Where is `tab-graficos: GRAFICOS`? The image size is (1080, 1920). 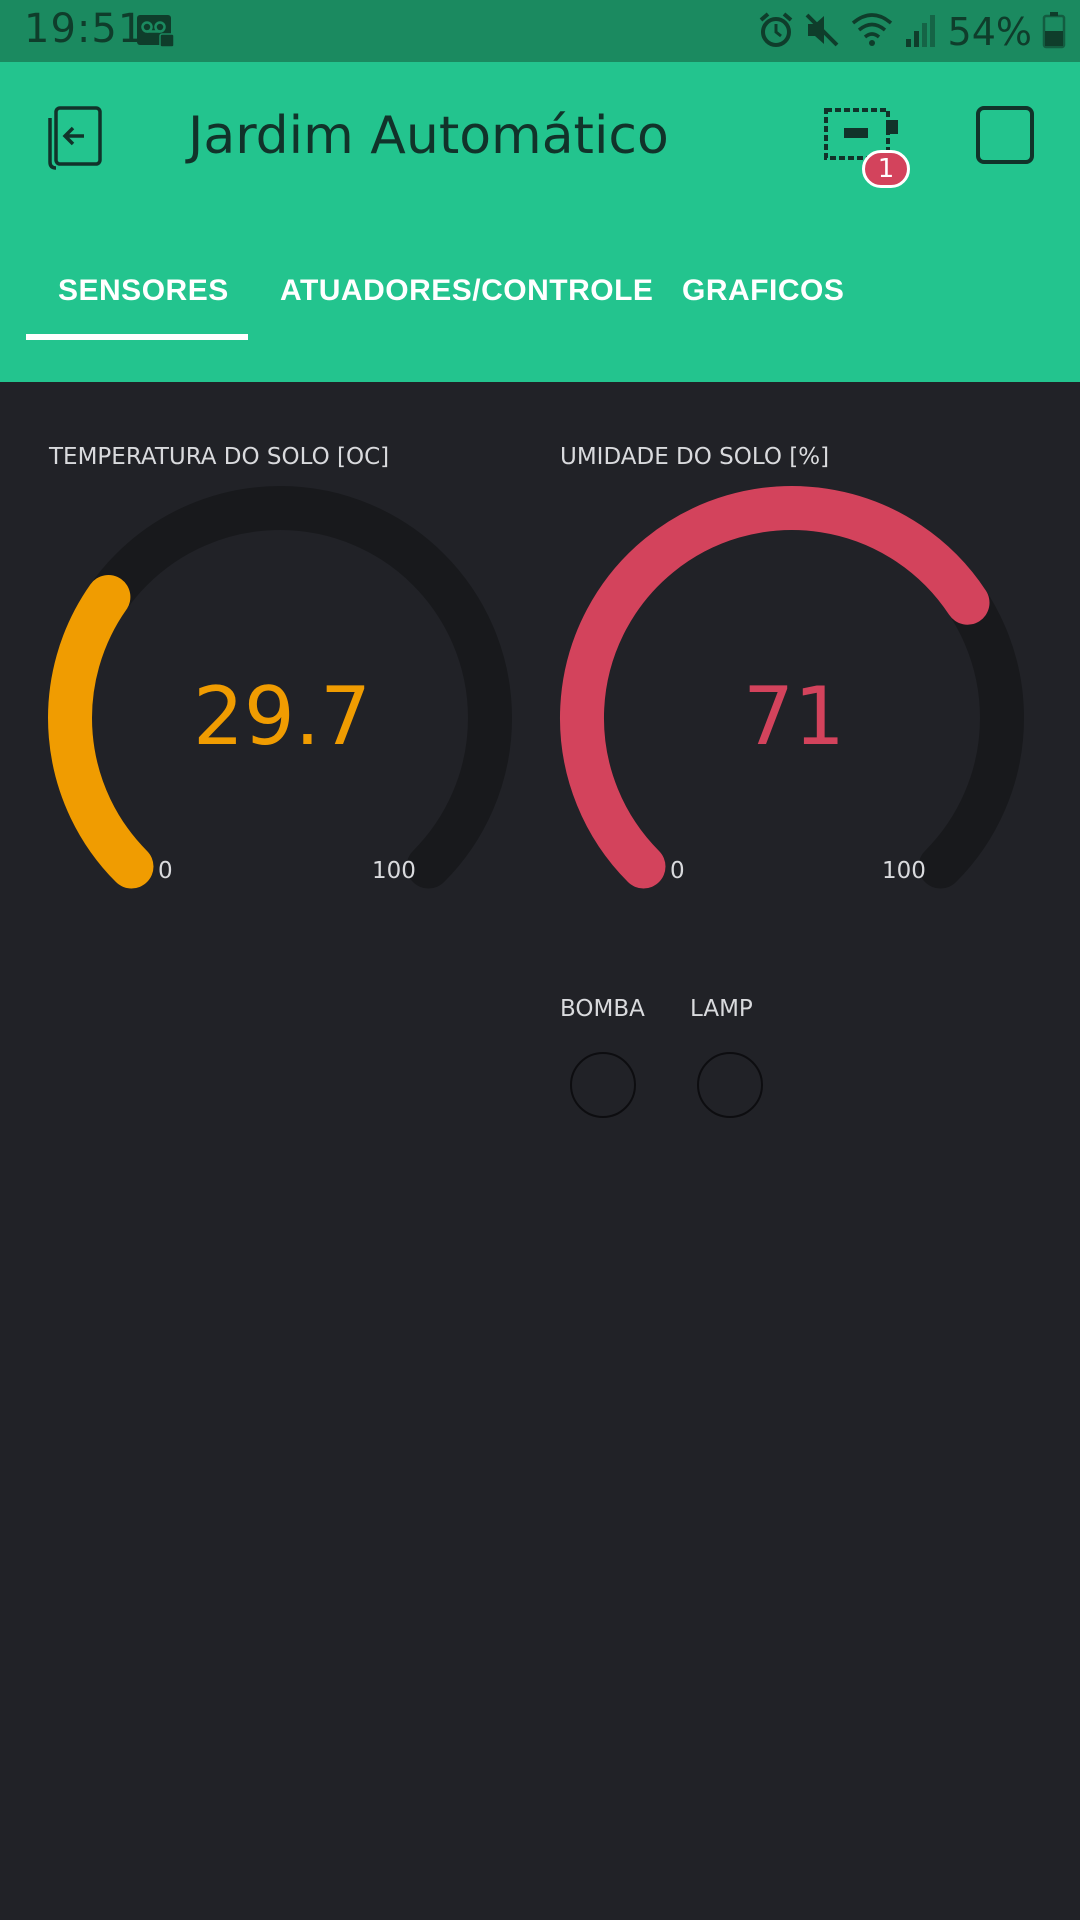 tab-graficos: GRAFICOS is located at coordinates (763, 291).